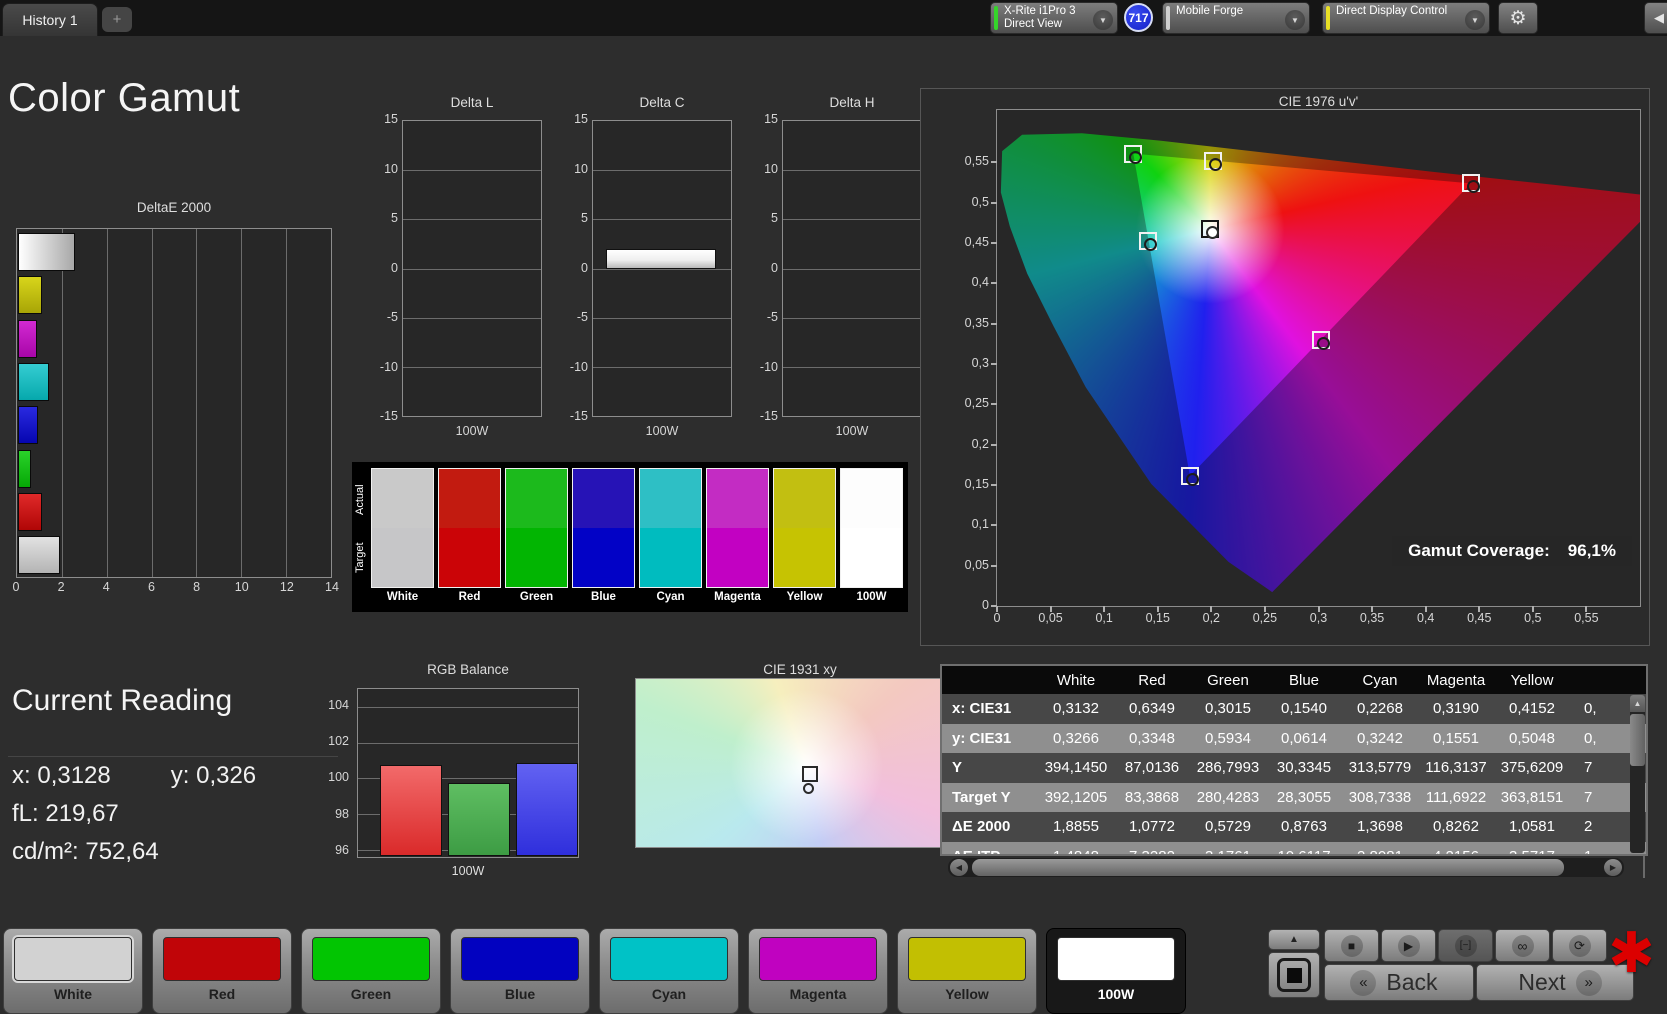  I want to click on patch-button-cyan: Cyan, so click(669, 971).